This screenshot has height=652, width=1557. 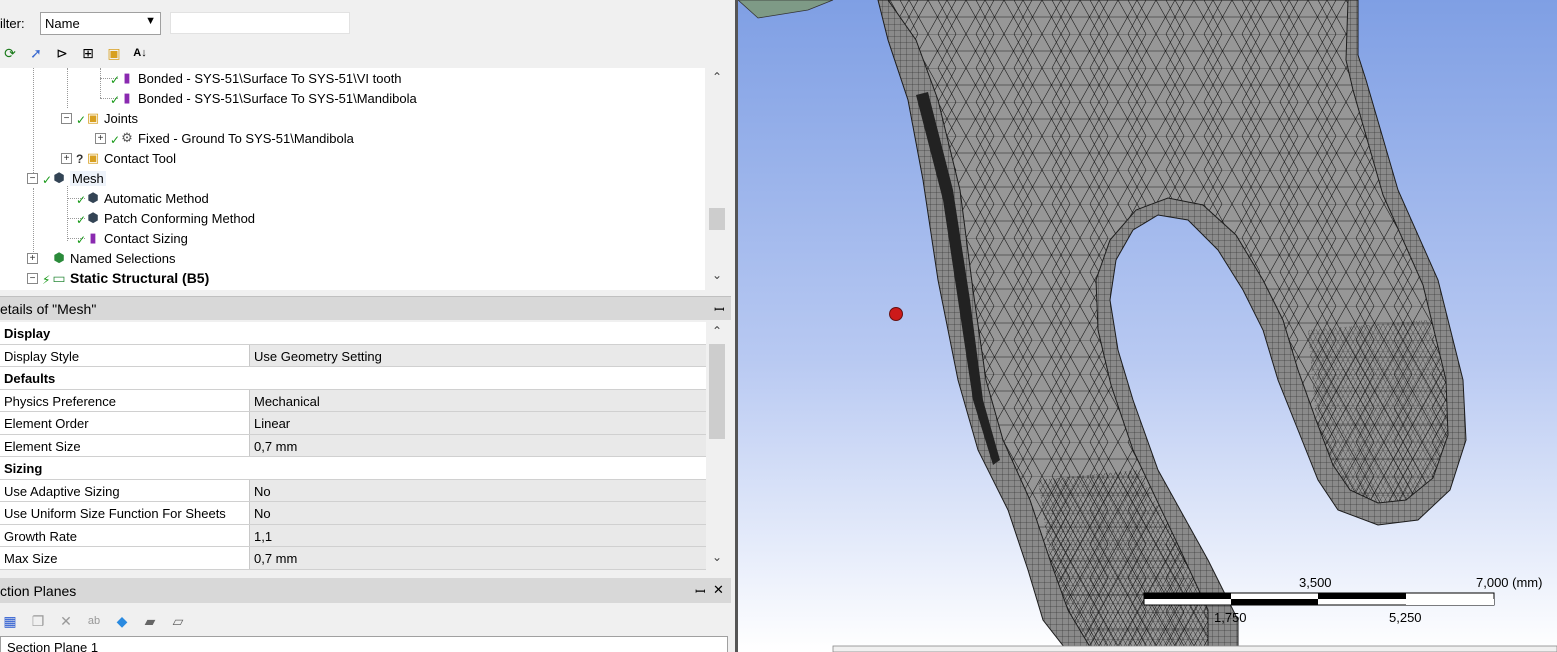 What do you see at coordinates (54, 278) in the screenshot?
I see `static-structural-icon: ⚡ ▭` at bounding box center [54, 278].